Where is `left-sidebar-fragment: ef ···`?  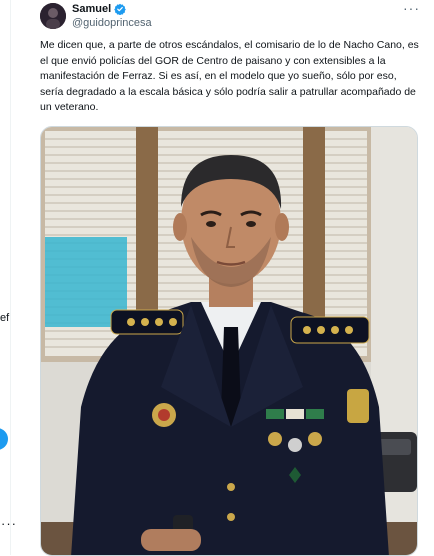
left-sidebar-fragment: ef ··· is located at coordinates (8, 277).